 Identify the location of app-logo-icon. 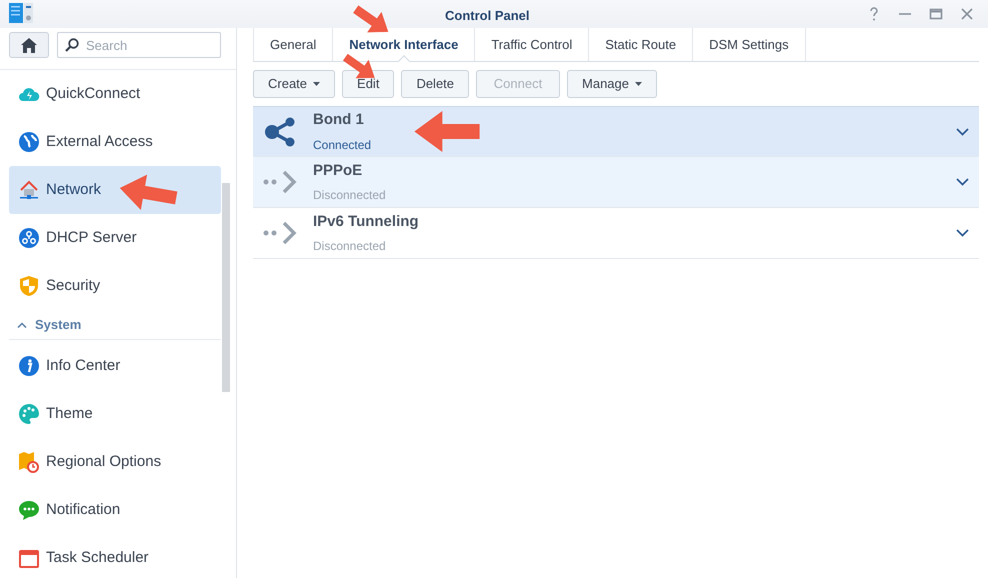
(21, 13).